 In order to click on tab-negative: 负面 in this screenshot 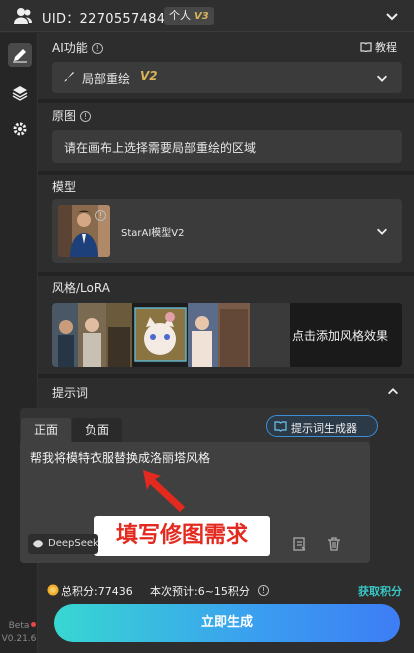, I will do `click(97, 430)`.